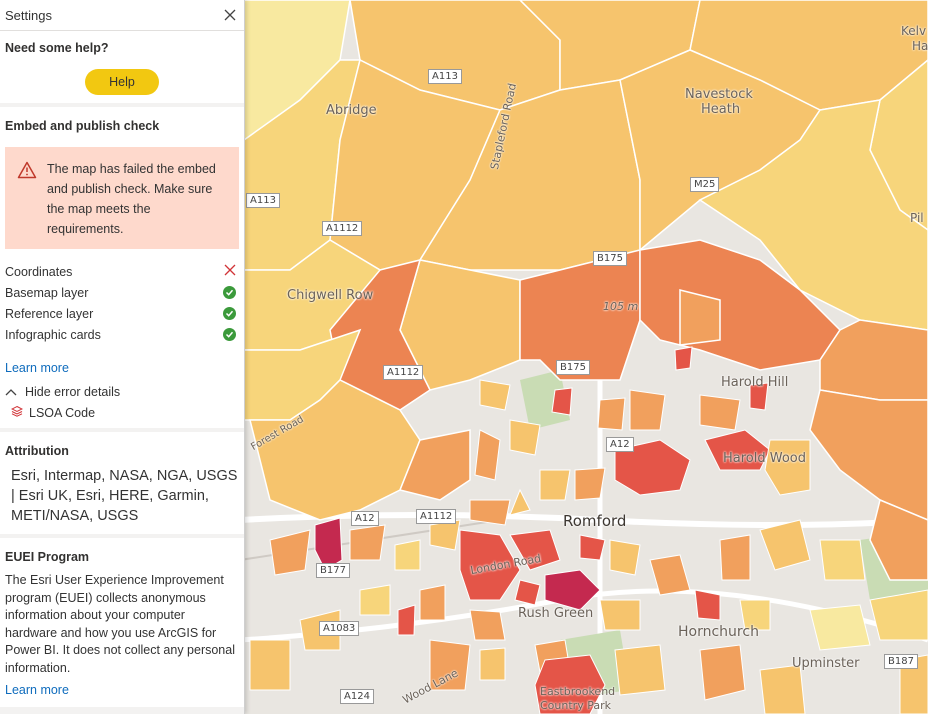  Describe the element at coordinates (122, 334) in the screenshot. I see `check-row-infographic: Infographic cards` at that location.